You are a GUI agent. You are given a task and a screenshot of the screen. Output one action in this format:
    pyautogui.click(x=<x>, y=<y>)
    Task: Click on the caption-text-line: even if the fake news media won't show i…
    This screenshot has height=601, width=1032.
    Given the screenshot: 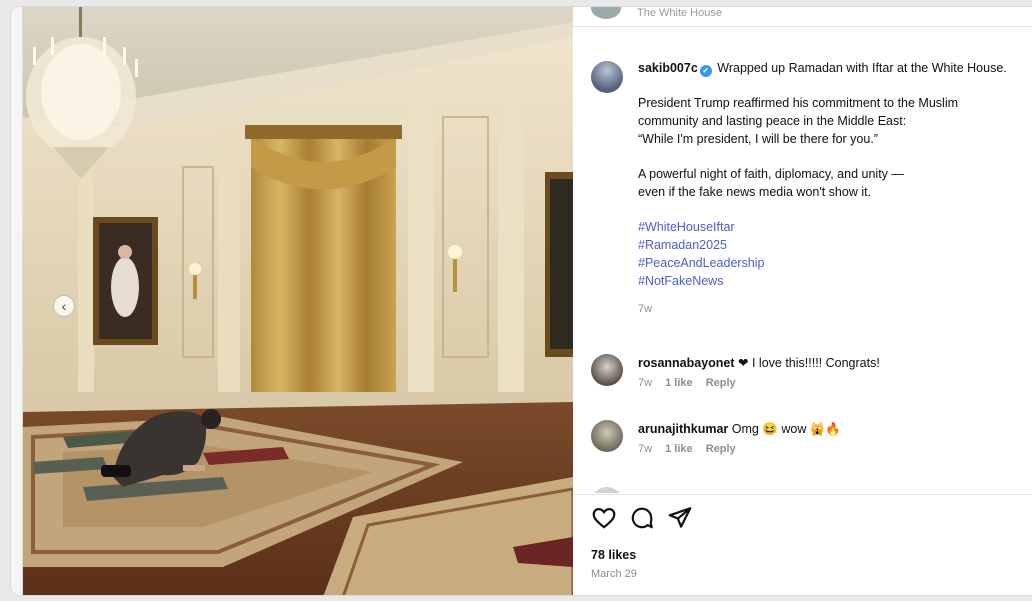 What is the action you would take?
    pyautogui.click(x=755, y=192)
    